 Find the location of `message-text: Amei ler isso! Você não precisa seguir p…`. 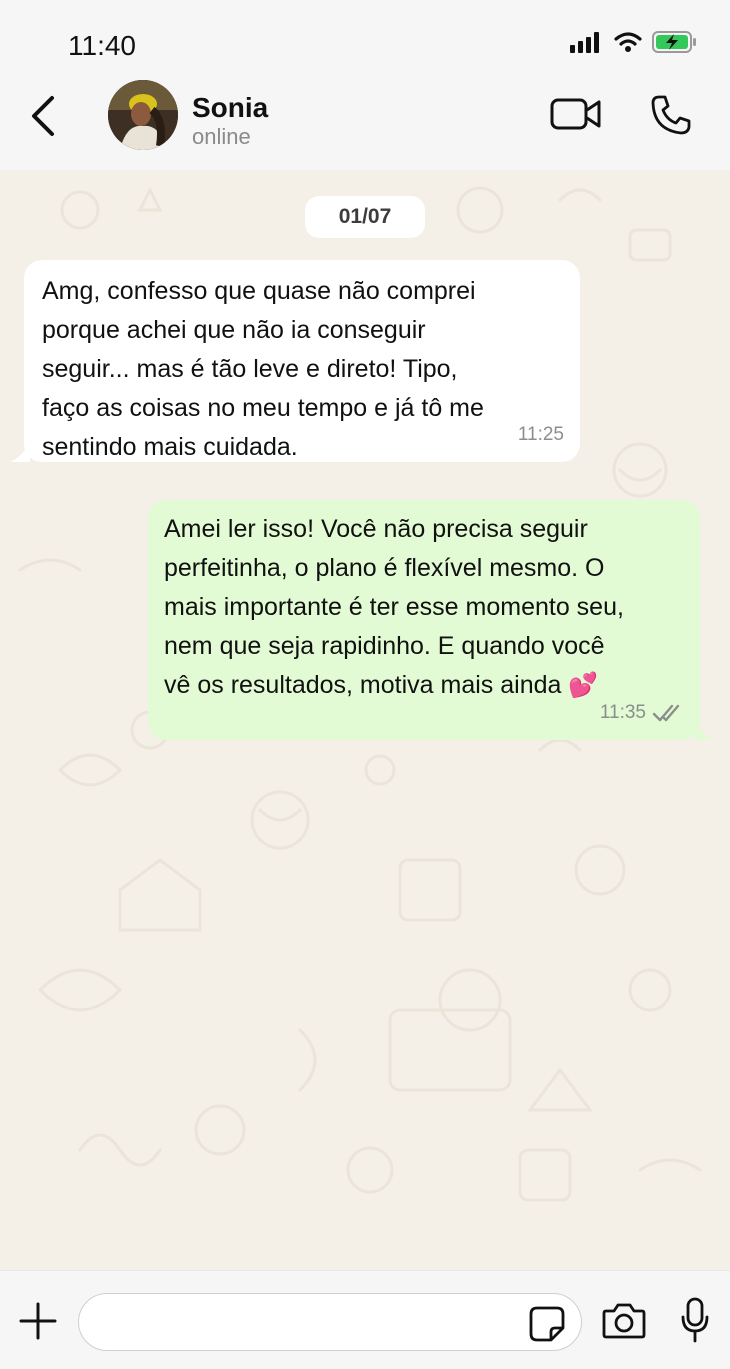

message-text: Amei ler isso! Você não precisa seguir p… is located at coordinates (421, 607).